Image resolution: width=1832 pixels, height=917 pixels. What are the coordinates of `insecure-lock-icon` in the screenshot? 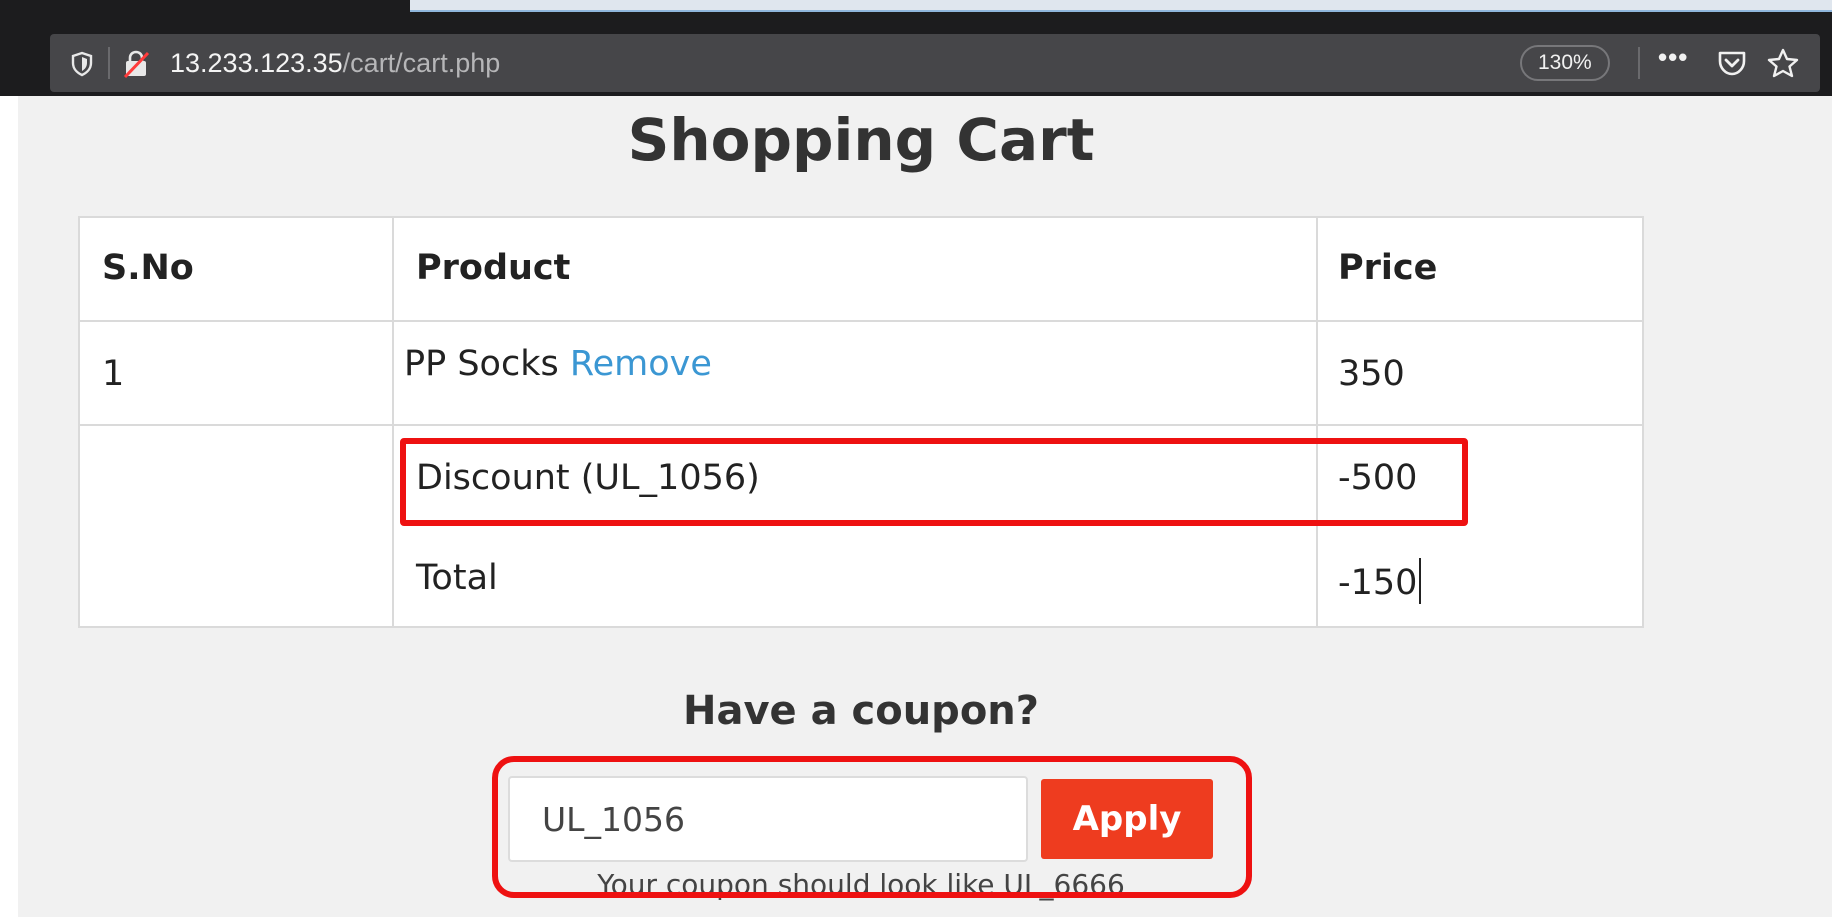 It's located at (137, 64).